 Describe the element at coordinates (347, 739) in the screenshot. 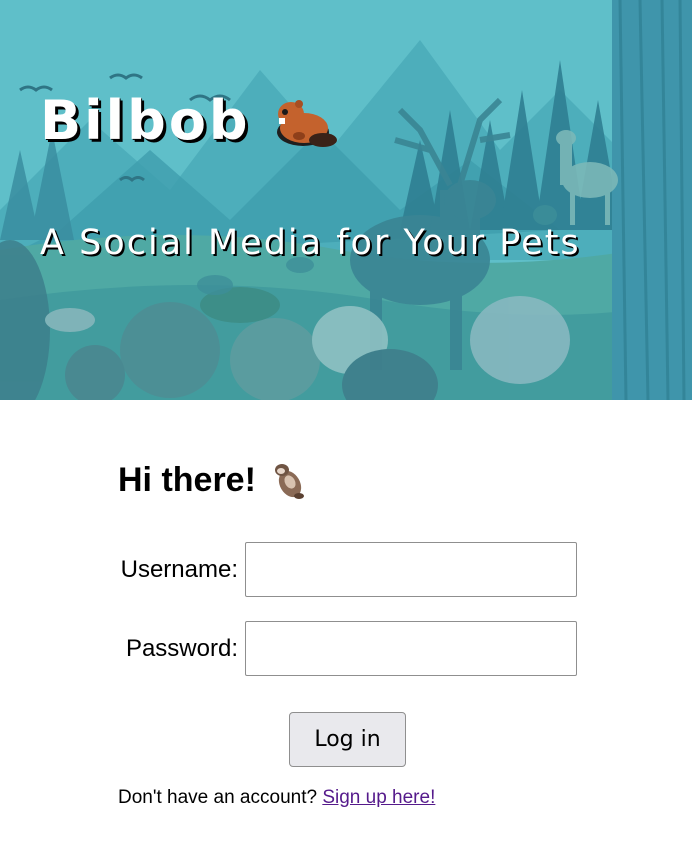

I see `login-button: Log in` at that location.